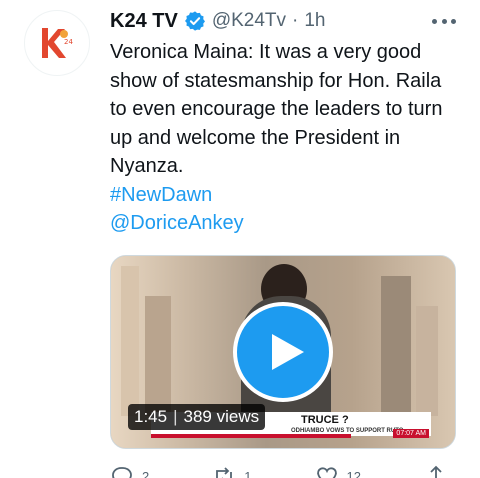  I want to click on play-button, so click(283, 352).